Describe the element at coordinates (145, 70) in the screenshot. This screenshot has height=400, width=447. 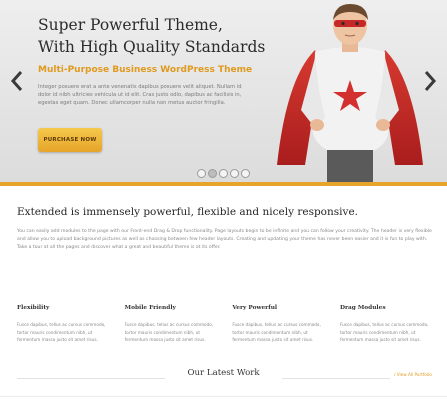
I see `hero-subtitle: Multi-Purpose Business WordPress Theme` at that location.